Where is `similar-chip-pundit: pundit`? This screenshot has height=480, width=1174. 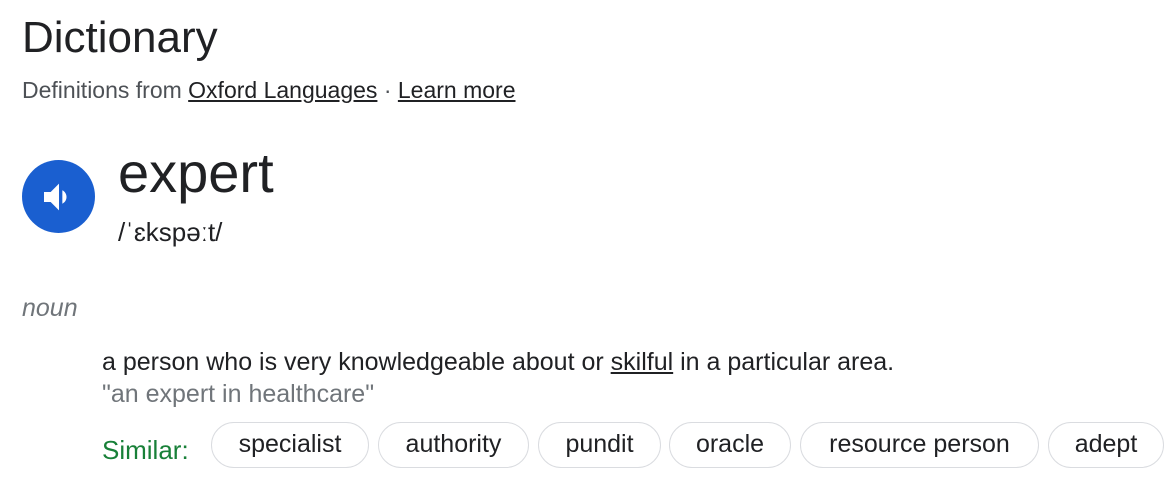 similar-chip-pundit: pundit is located at coordinates (599, 445).